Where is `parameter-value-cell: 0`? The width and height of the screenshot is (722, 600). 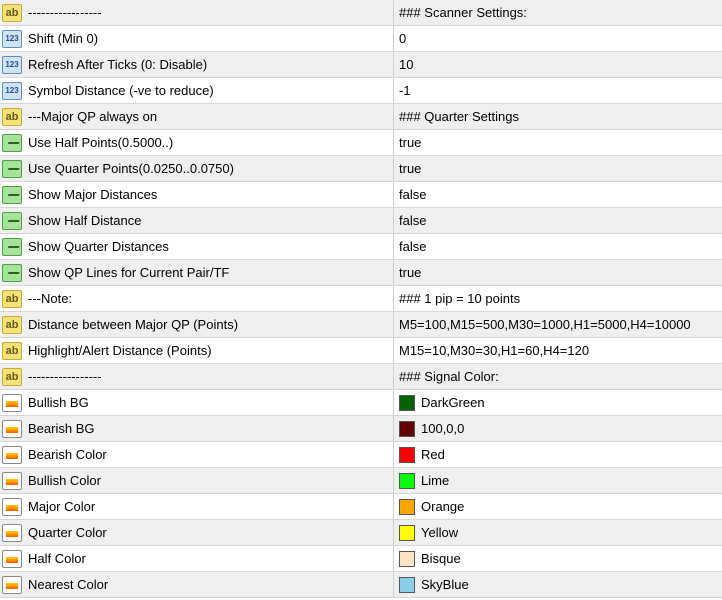 parameter-value-cell: 0 is located at coordinates (558, 38).